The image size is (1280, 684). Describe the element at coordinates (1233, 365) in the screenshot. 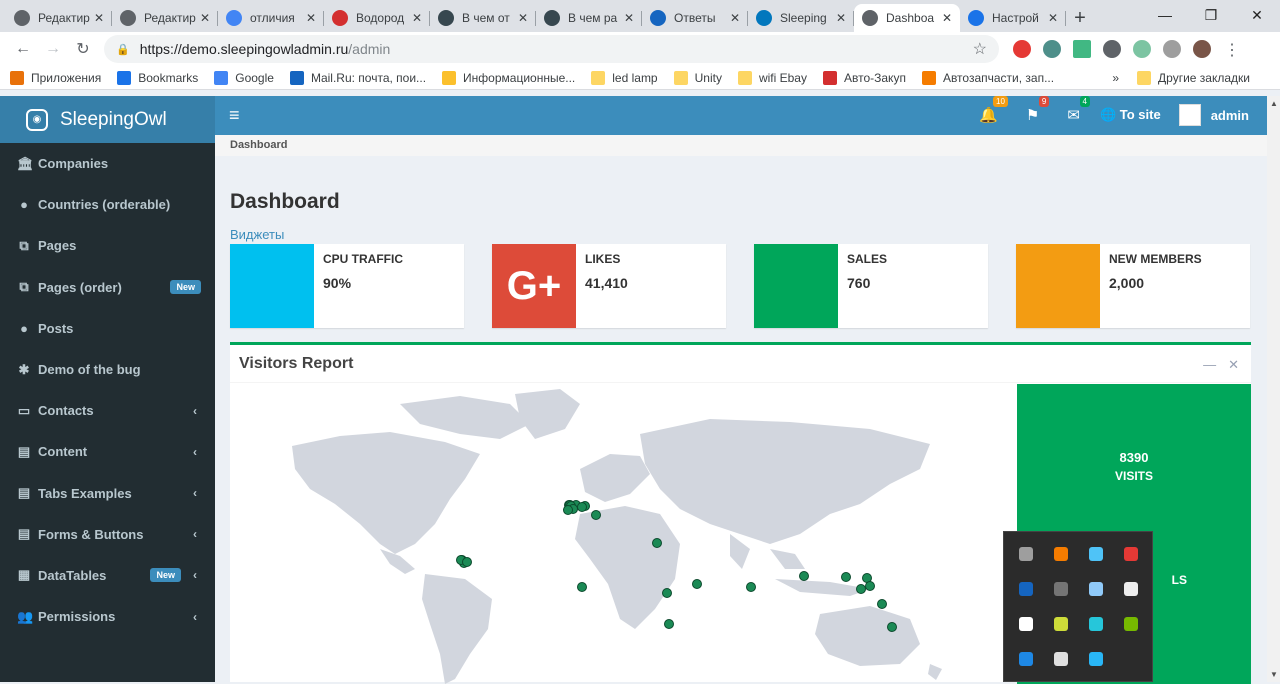

I see `close-icon: ✕` at that location.